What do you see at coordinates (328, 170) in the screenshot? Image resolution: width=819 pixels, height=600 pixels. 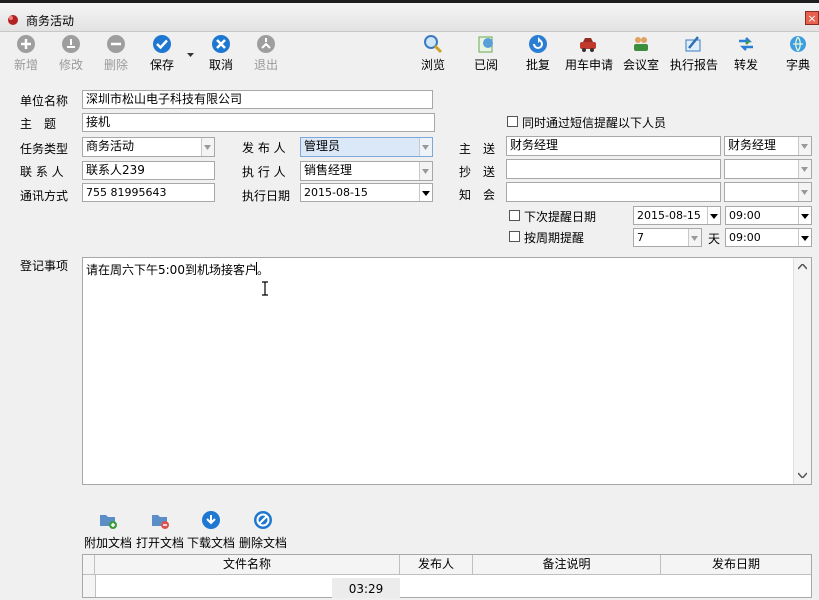 I see `executor-value: 销售经理` at bounding box center [328, 170].